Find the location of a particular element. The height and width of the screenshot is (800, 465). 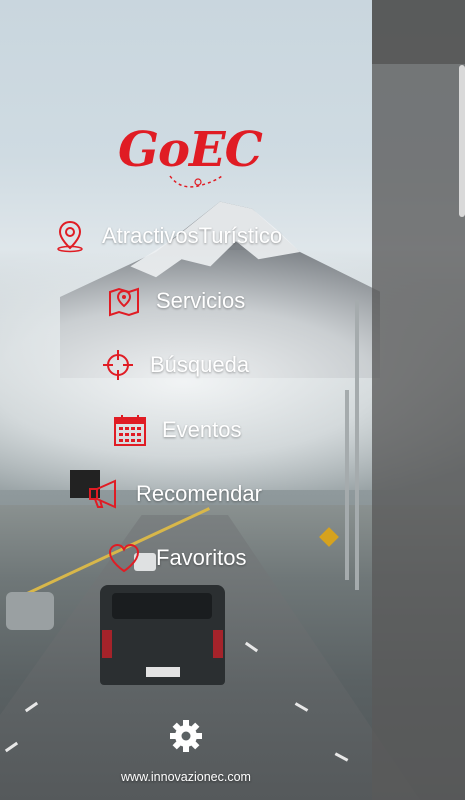

car is located at coordinates (30, 611).